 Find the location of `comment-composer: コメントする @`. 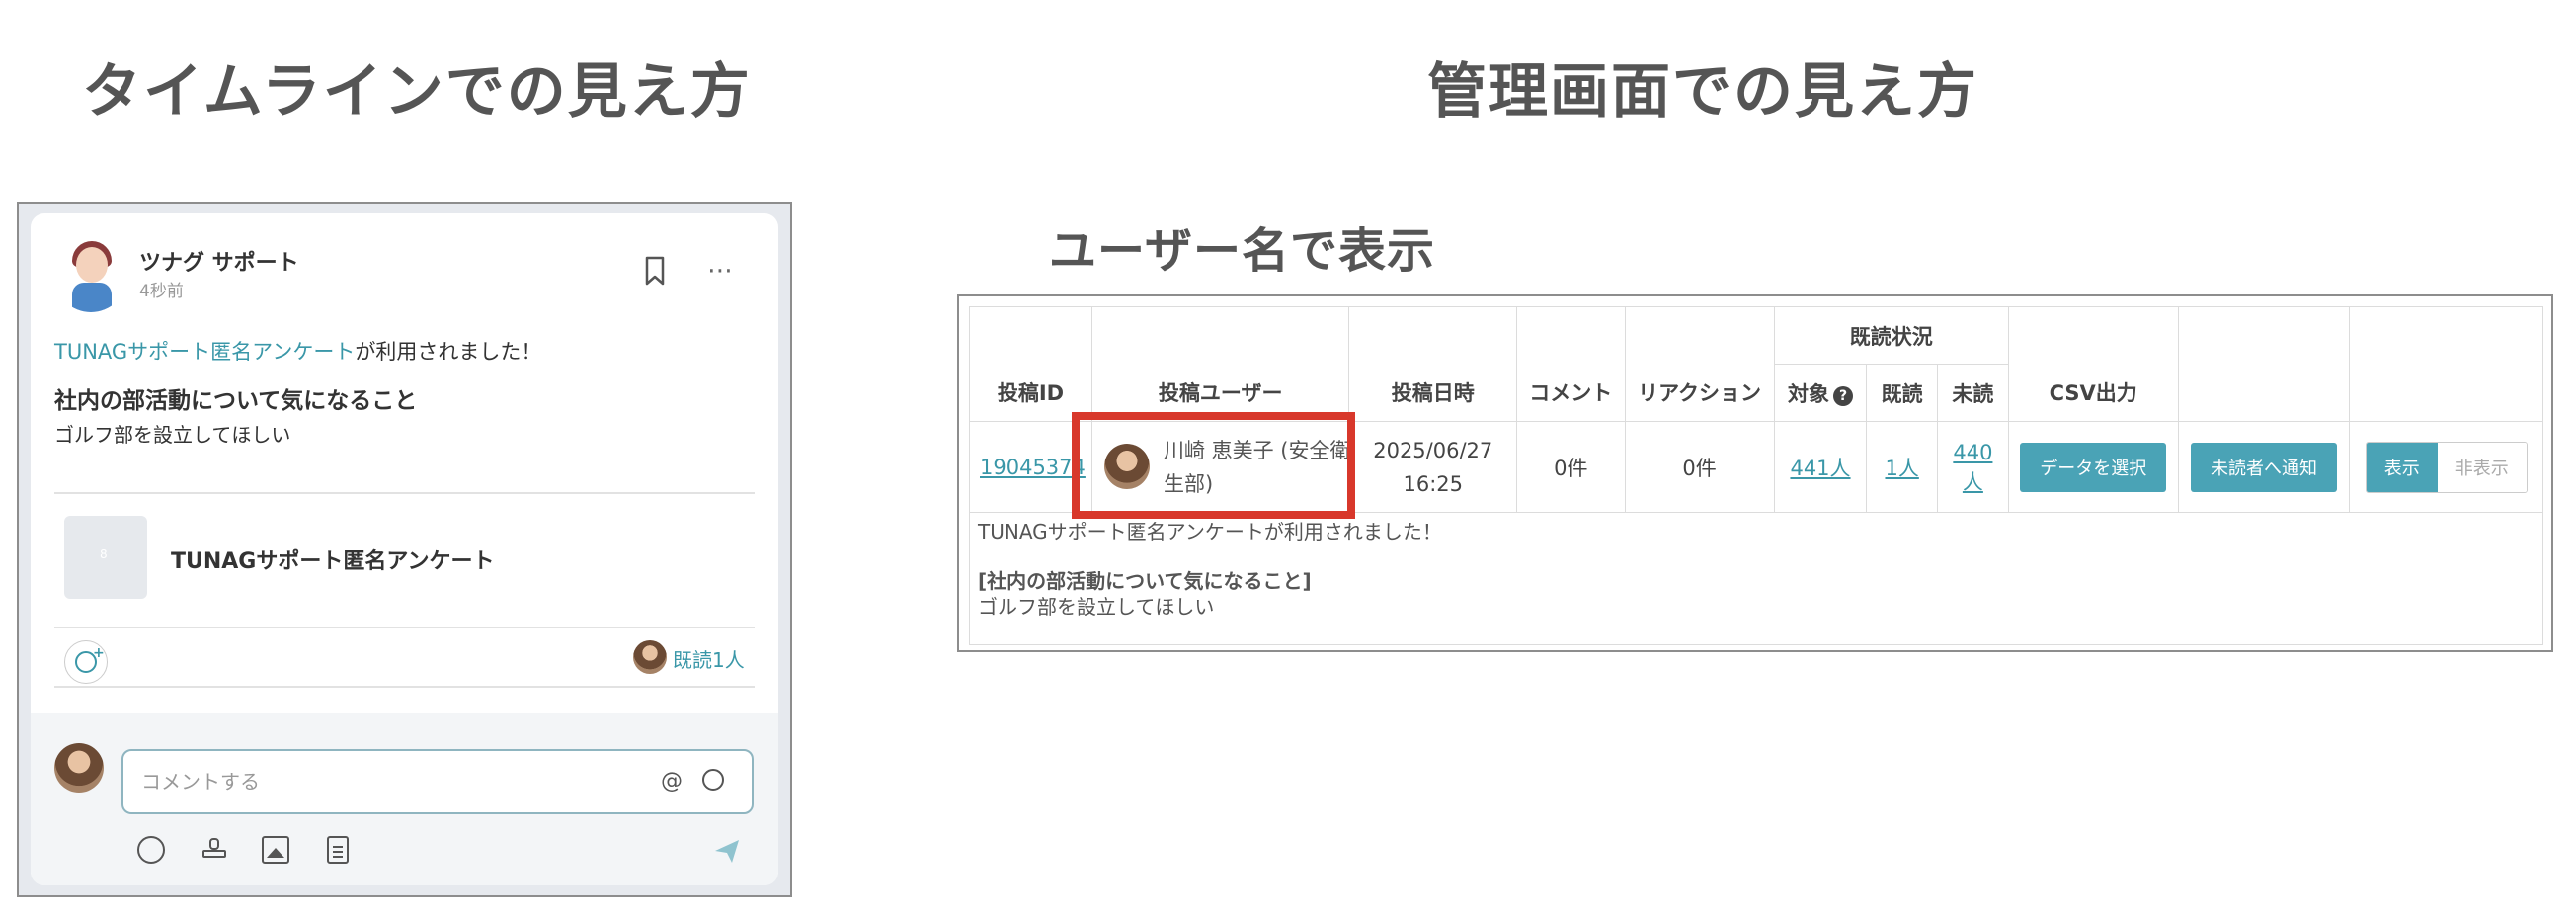

comment-composer: コメントする @ is located at coordinates (404, 799).